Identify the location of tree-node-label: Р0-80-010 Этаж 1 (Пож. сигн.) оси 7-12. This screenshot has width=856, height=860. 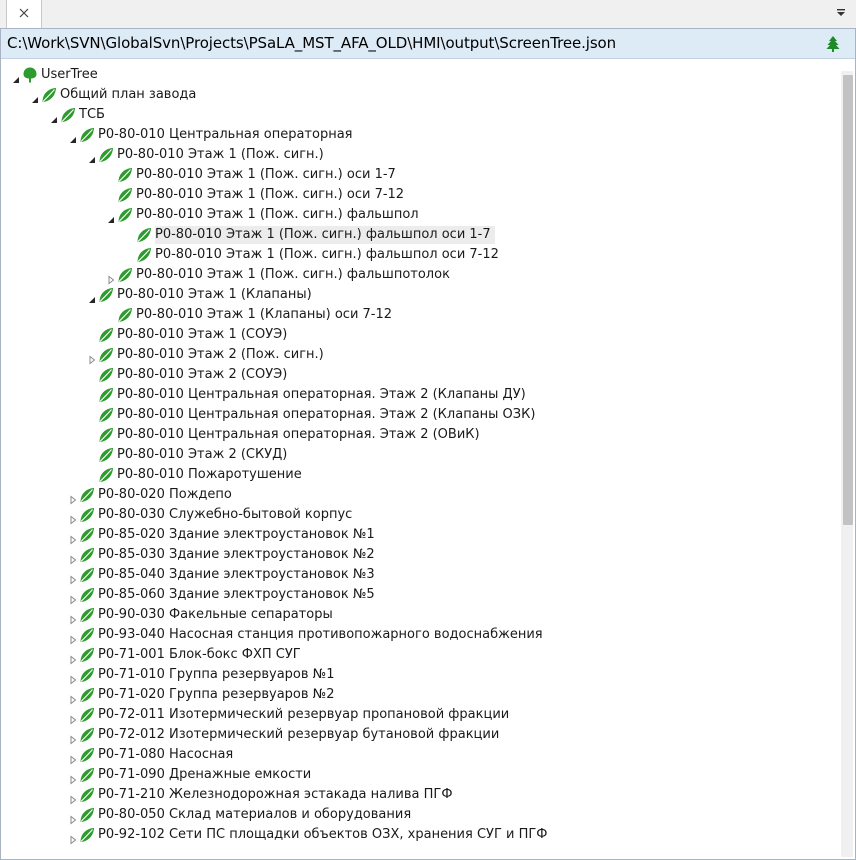
(270, 194).